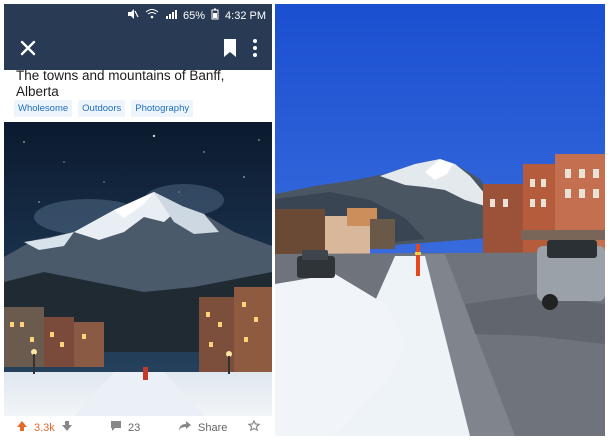  I want to click on comment-count: 23, so click(134, 427).